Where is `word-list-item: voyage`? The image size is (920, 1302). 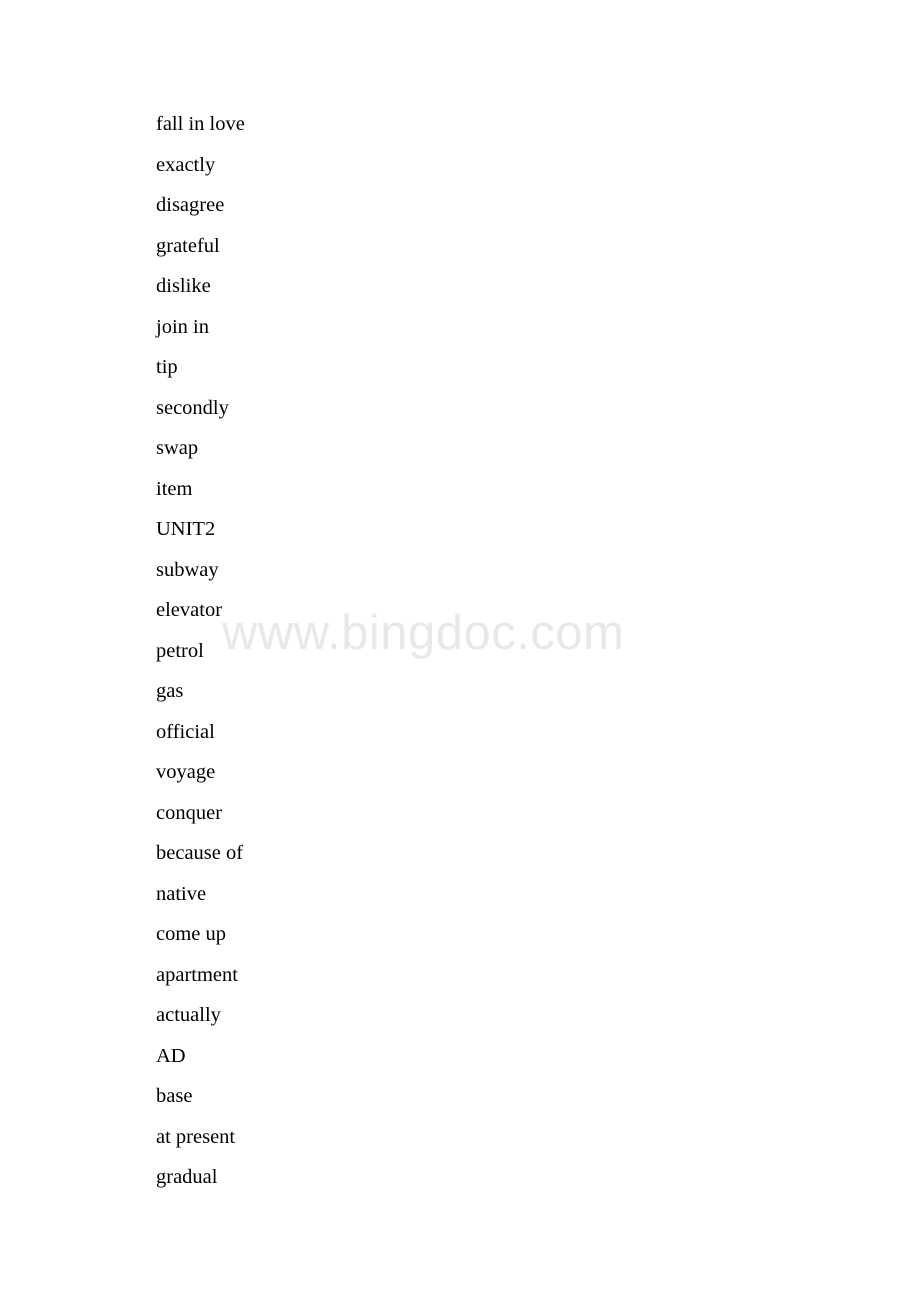 word-list-item: voyage is located at coordinates (186, 772).